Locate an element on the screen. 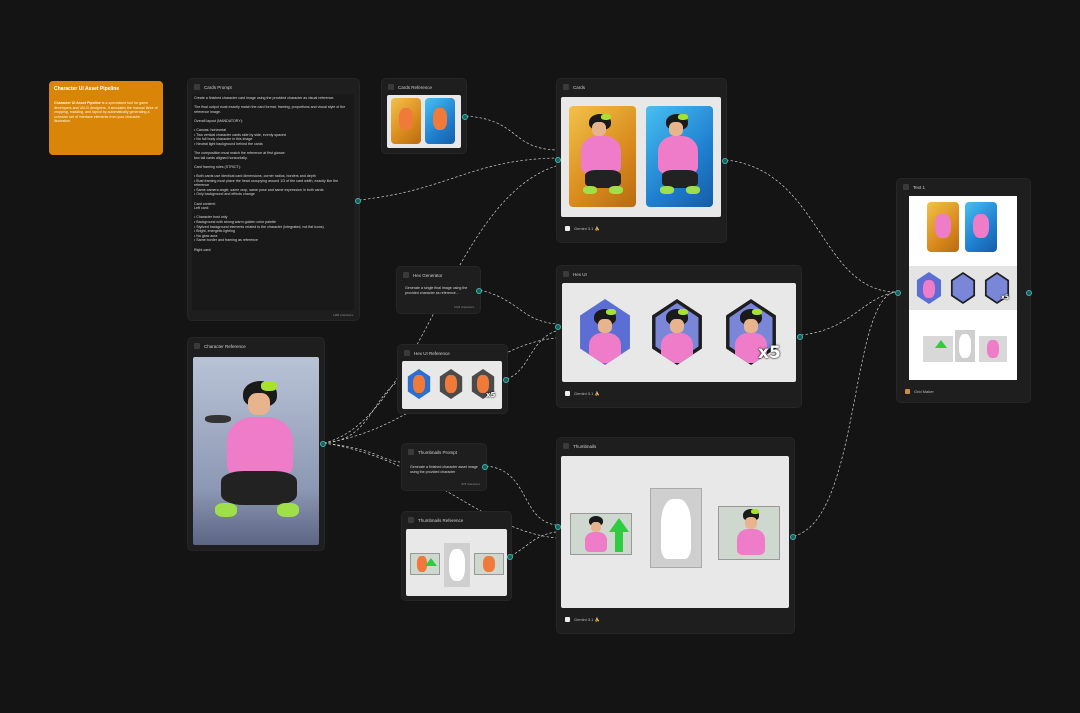 The height and width of the screenshot is (713, 1080). gold-card is located at coordinates (602, 156).